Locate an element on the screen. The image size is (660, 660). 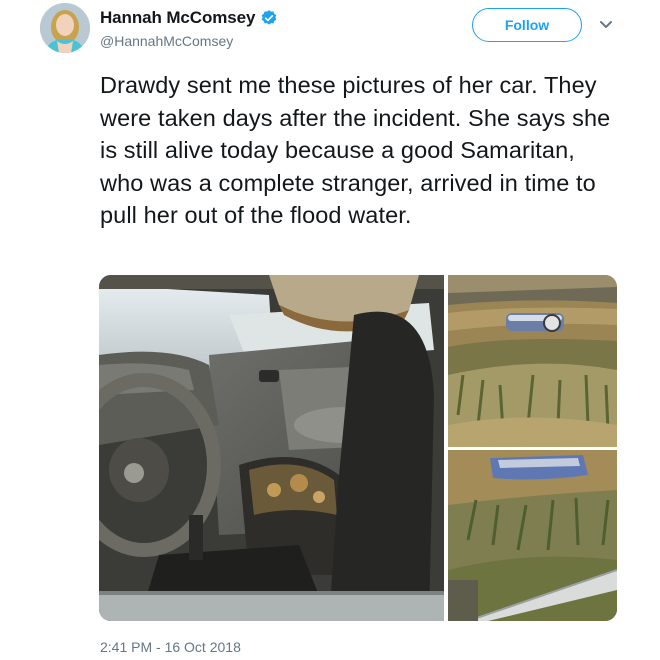
follow-button: Follow is located at coordinates (527, 25).